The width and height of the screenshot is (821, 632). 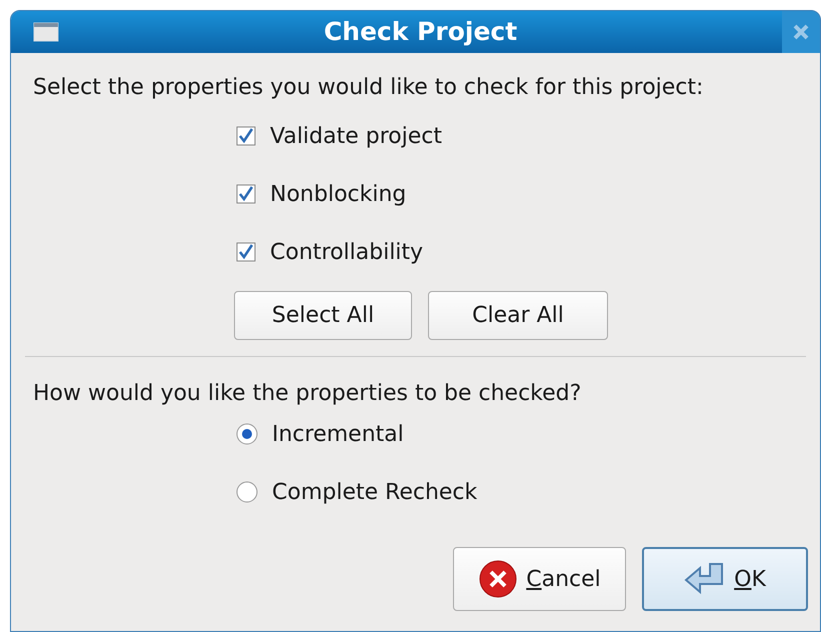 I want to click on instruction-text: Select the properties you would like to check for this project:, so click(x=368, y=88).